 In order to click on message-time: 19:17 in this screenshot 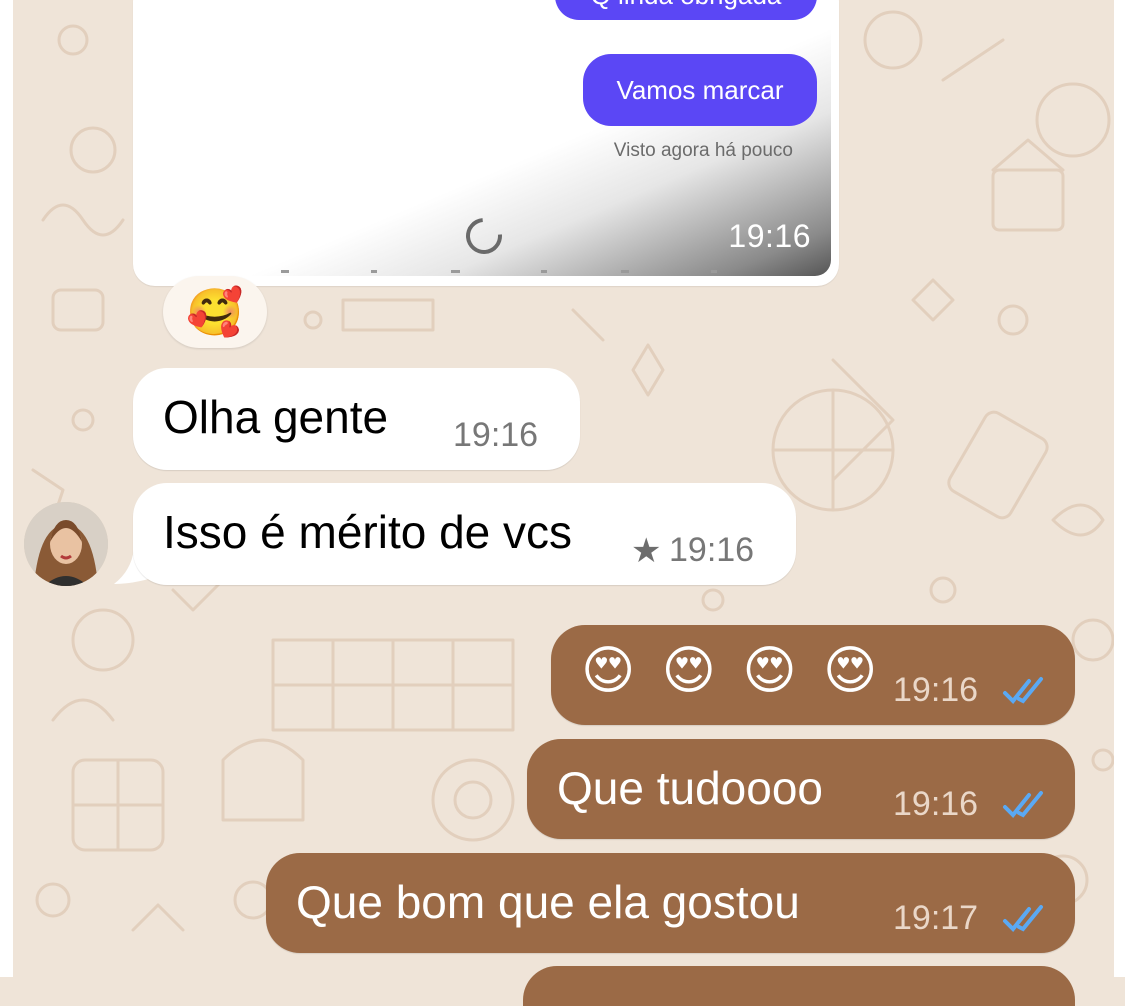, I will do `click(936, 918)`.